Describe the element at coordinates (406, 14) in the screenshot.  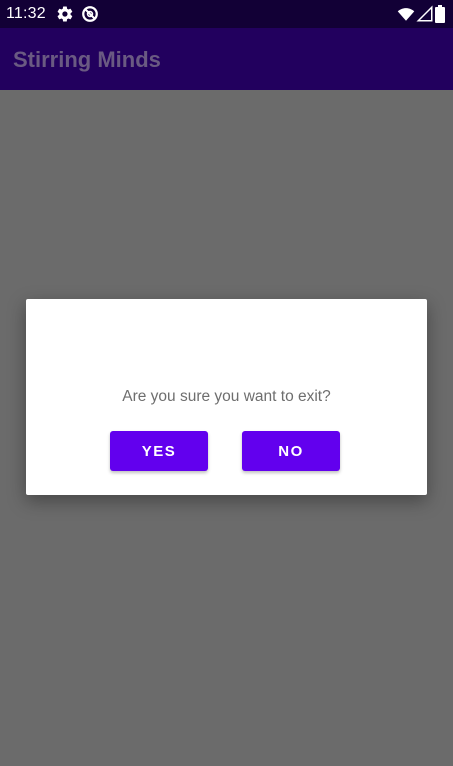
I see `wifi-icon` at that location.